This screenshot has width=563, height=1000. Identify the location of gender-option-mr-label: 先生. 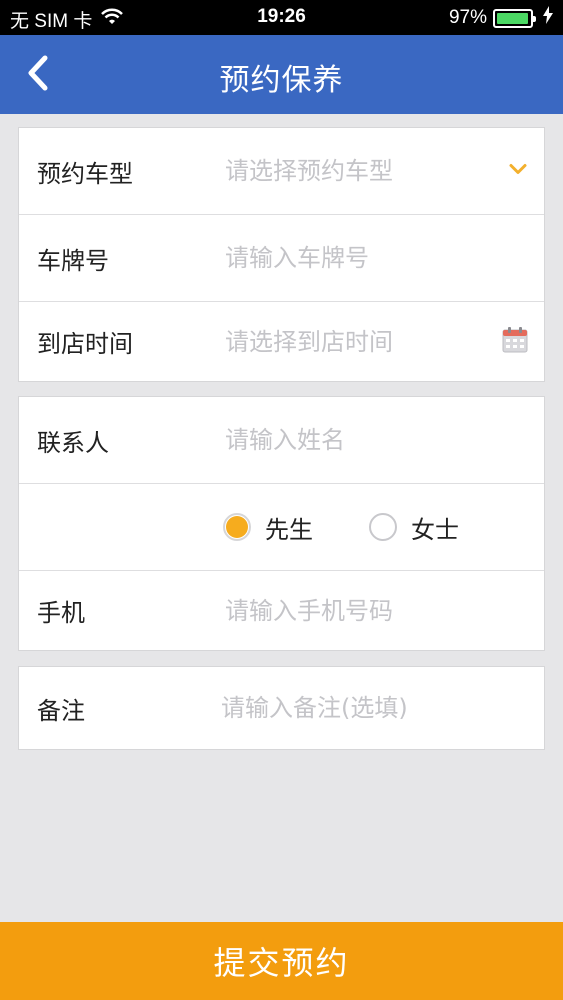
(289, 529).